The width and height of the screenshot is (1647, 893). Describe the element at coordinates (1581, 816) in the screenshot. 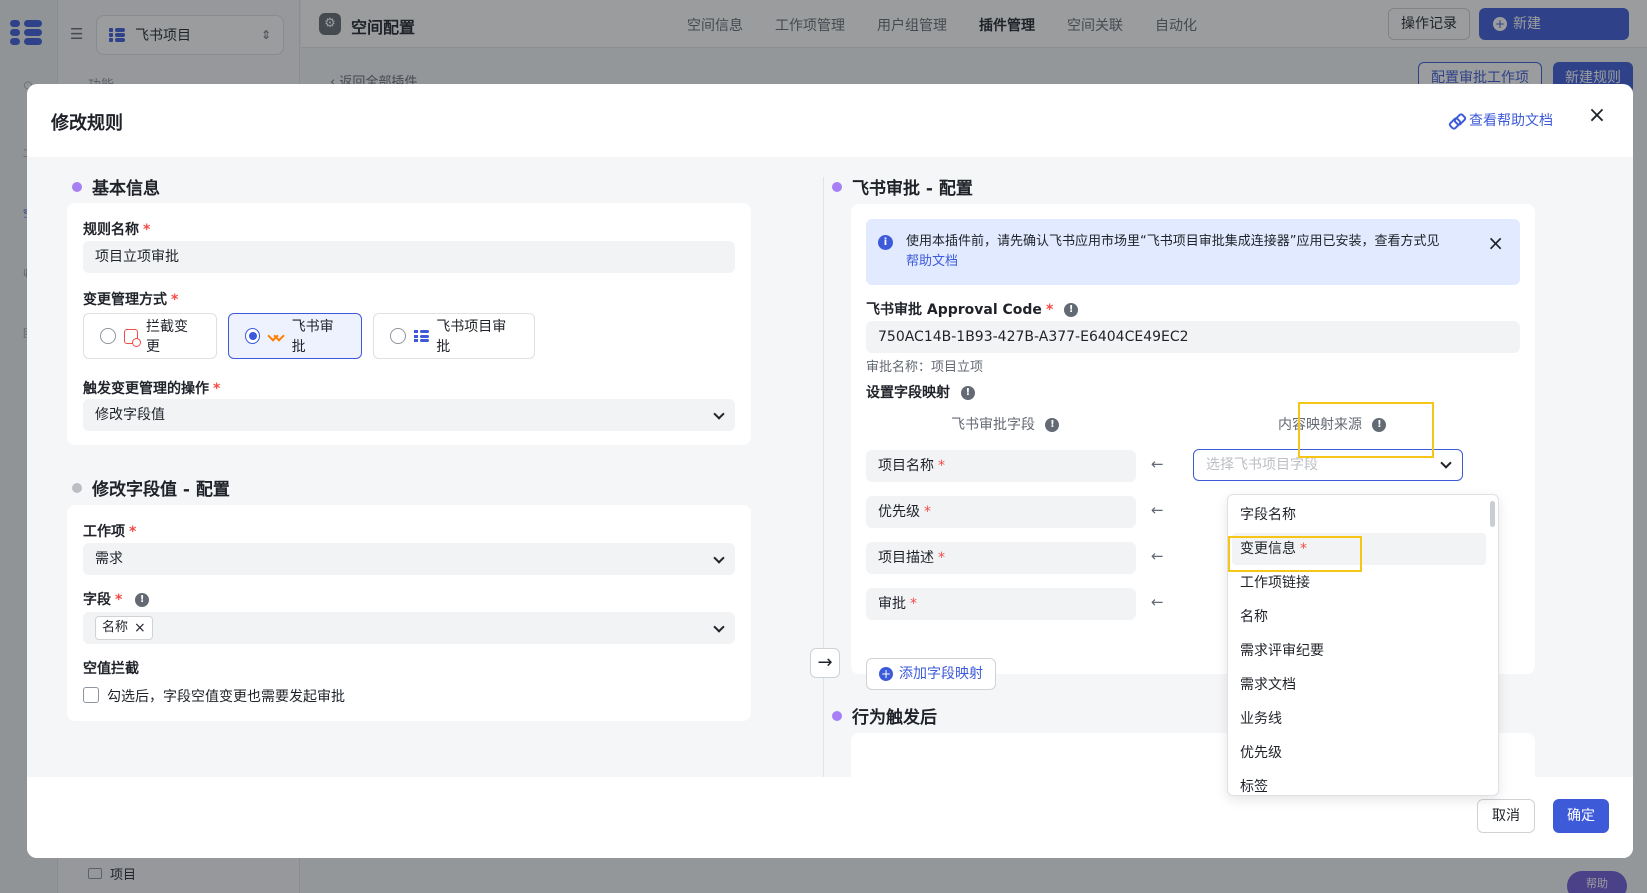

I see `confirm-button: 确定` at that location.